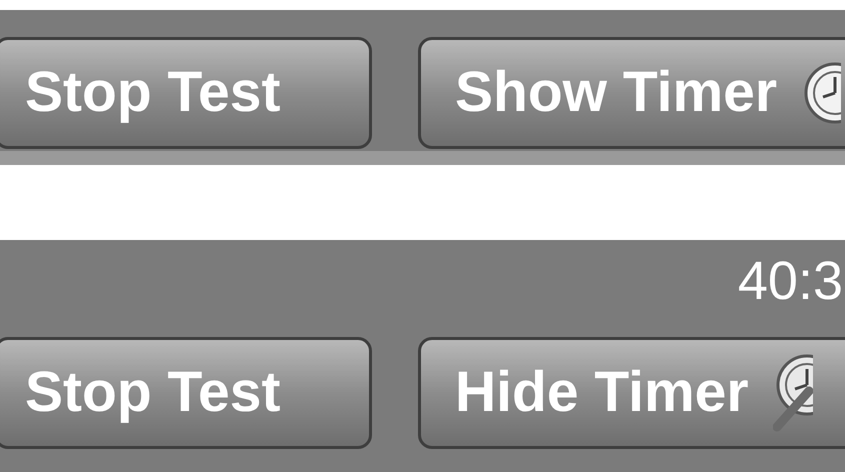 The height and width of the screenshot is (472, 845). Describe the element at coordinates (792, 393) in the screenshot. I see `crossed-clock-icon` at that location.